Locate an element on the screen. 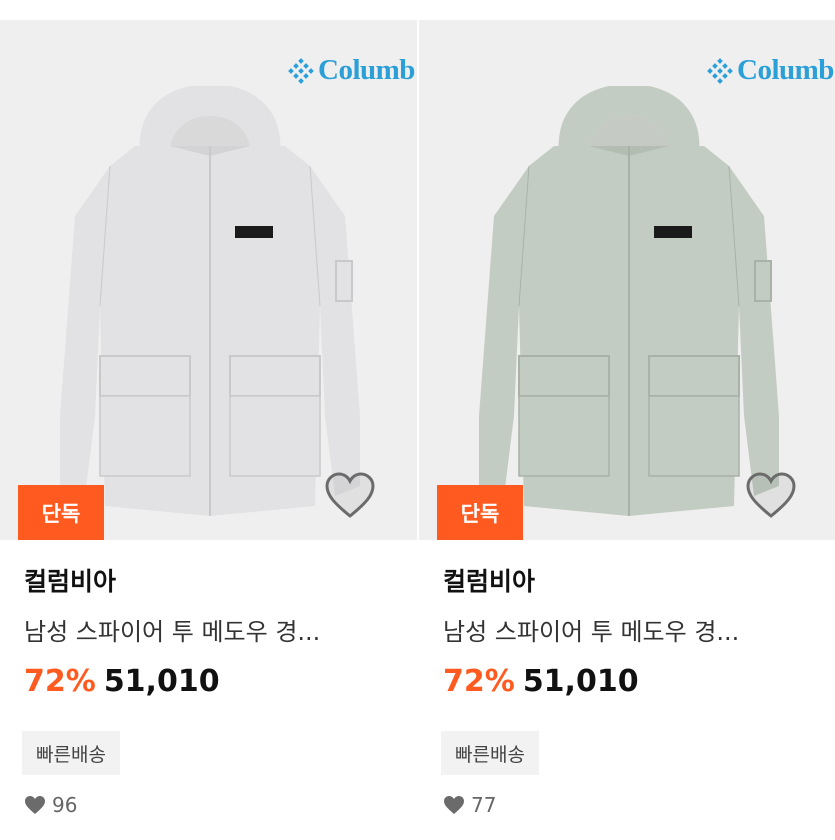 Image resolution: width=835 pixels, height=840 pixels. likes-value: 77 is located at coordinates (484, 805).